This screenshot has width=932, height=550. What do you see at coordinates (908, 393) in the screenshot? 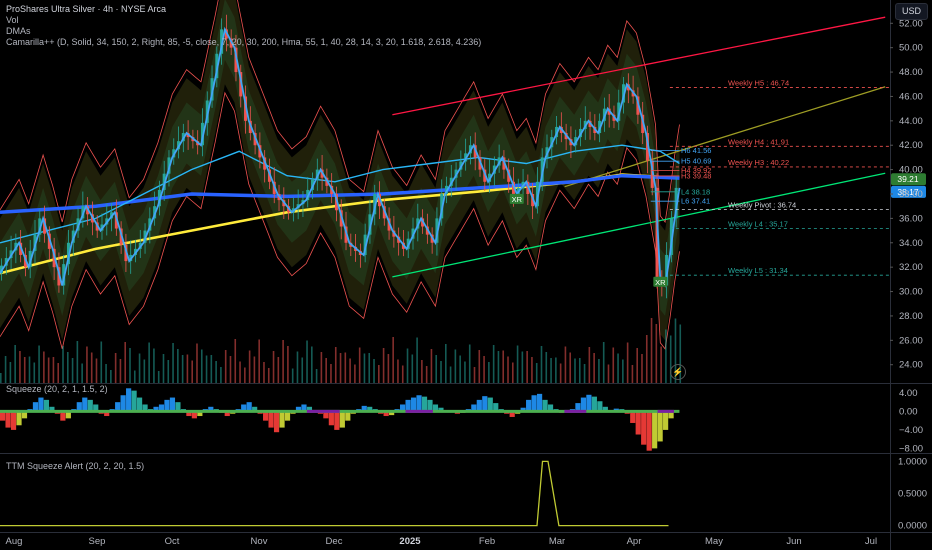
I see `squeeze-y-tick-label: 4.00` at bounding box center [908, 393].